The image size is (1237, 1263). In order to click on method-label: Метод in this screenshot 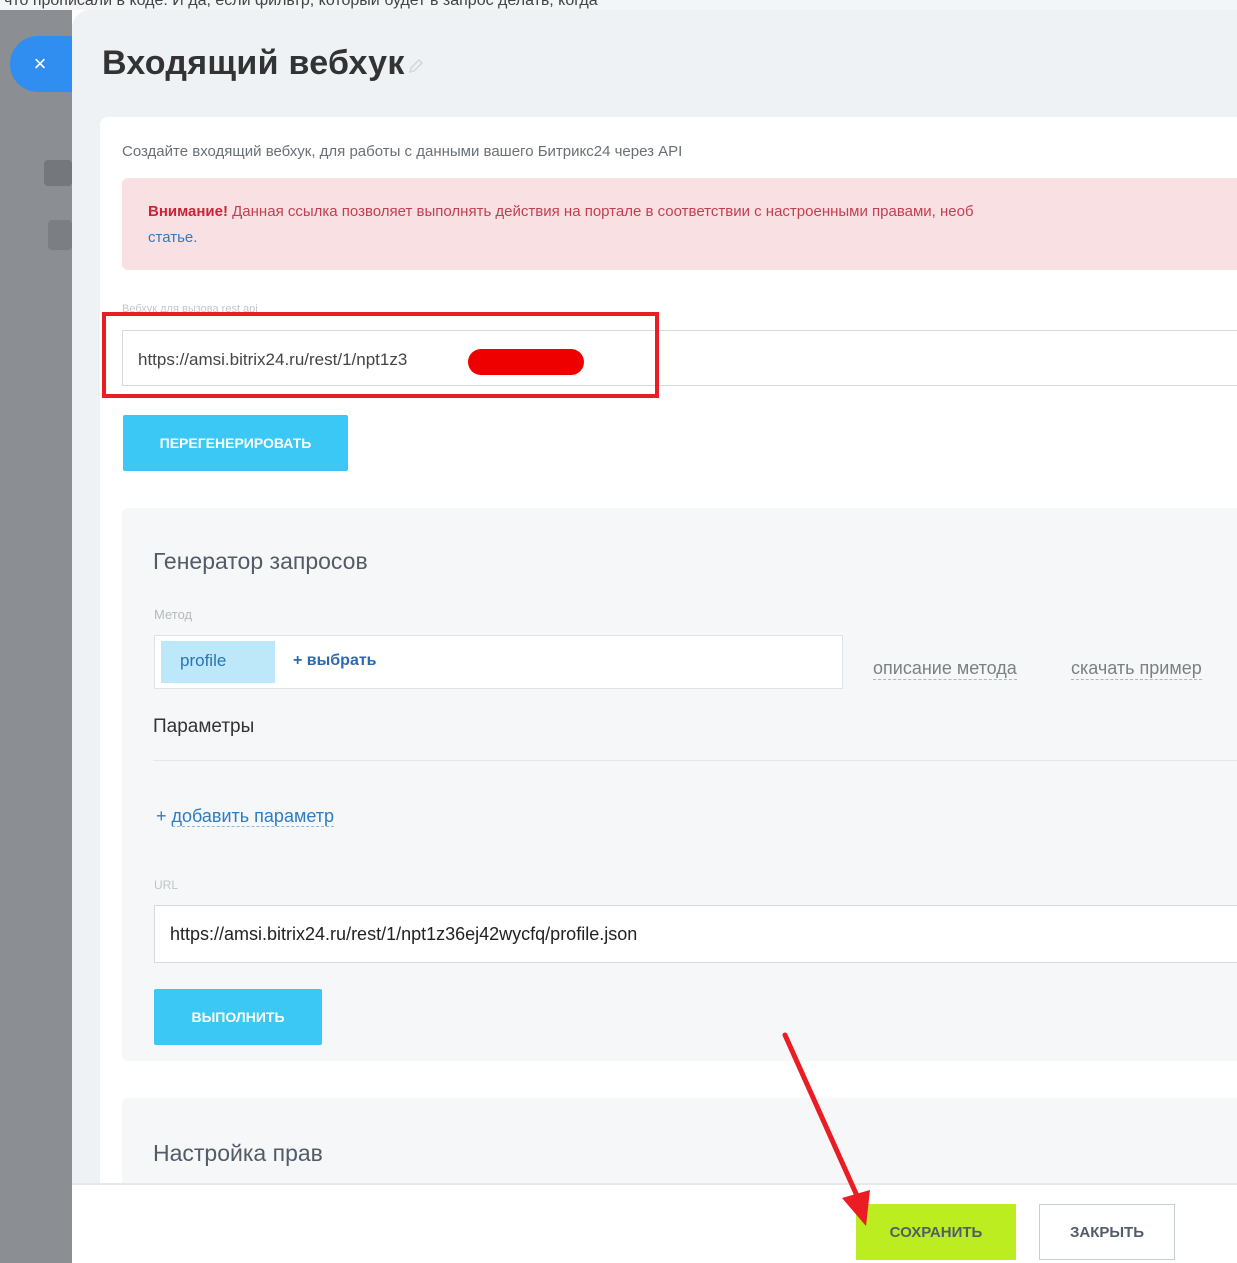, I will do `click(173, 614)`.